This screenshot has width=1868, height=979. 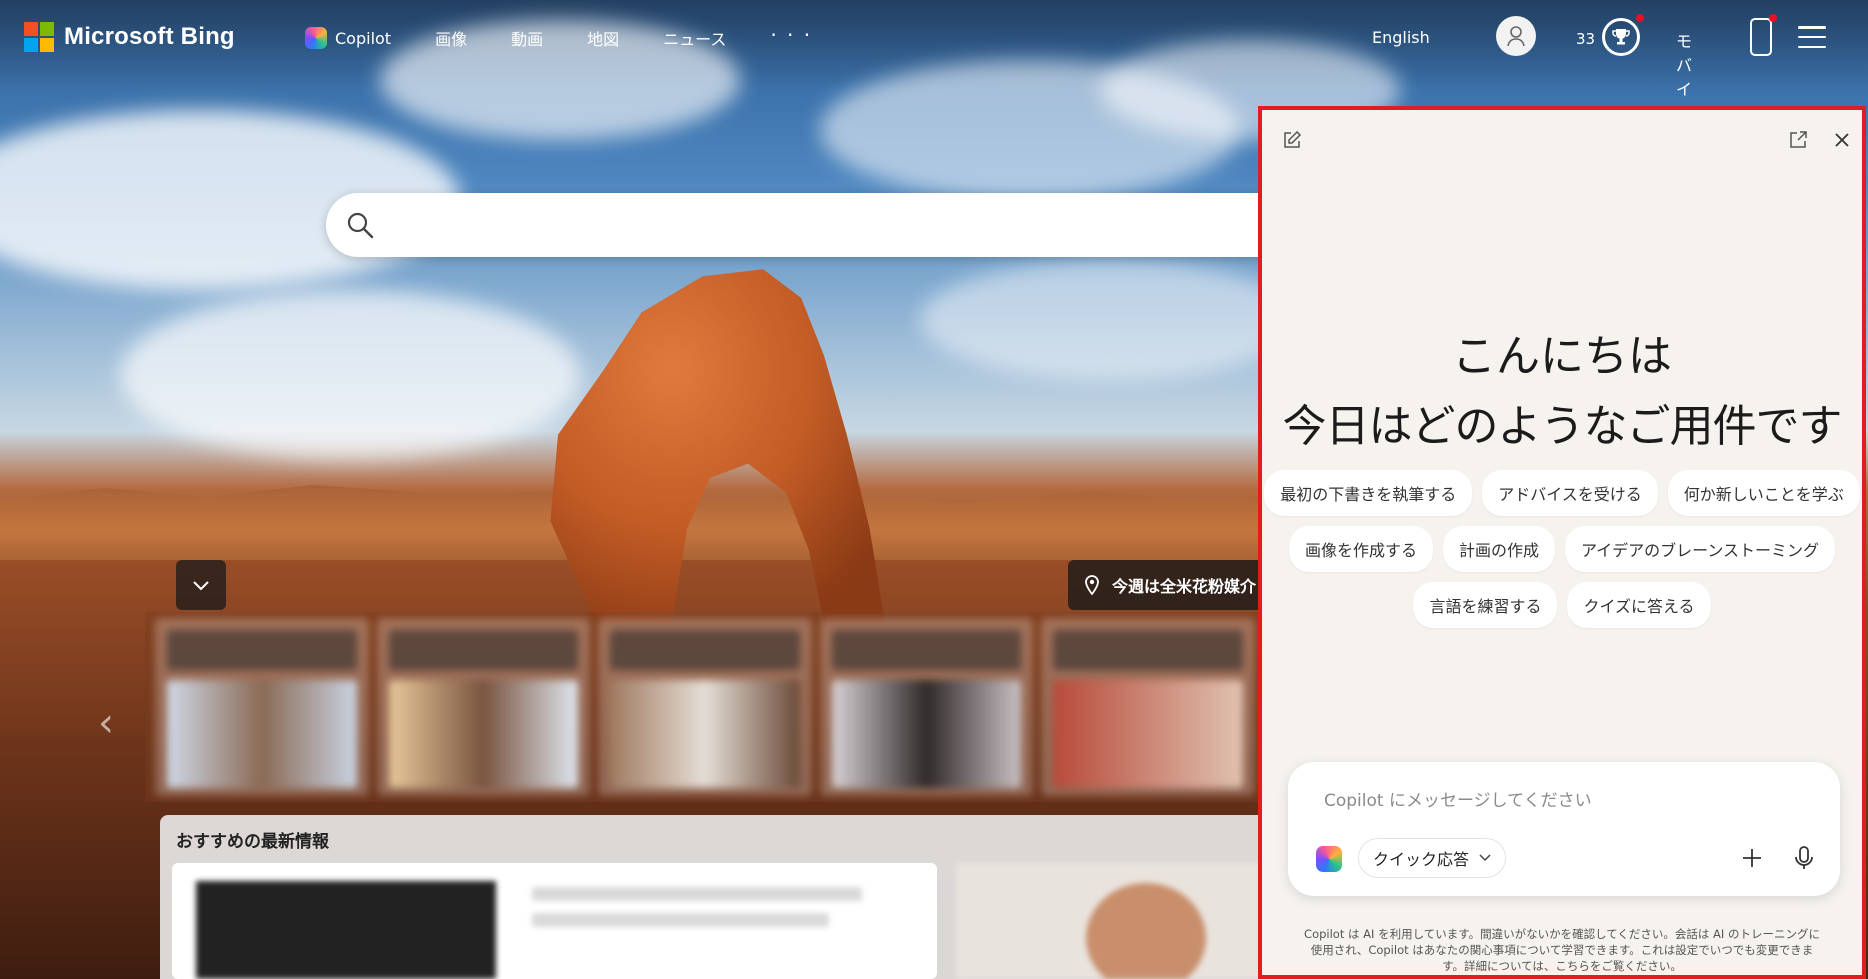 I want to click on nav-images: 画像, so click(x=451, y=38).